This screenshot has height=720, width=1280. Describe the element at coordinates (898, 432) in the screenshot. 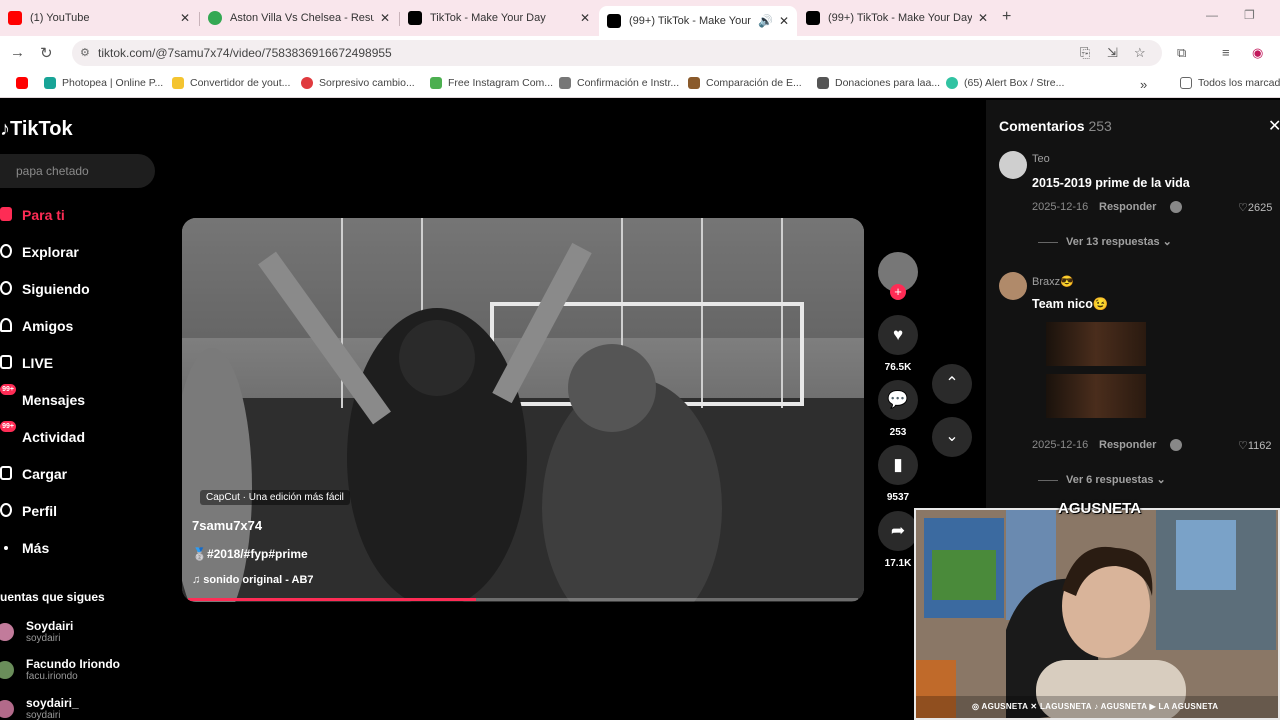

I see `comment-count: 253` at that location.